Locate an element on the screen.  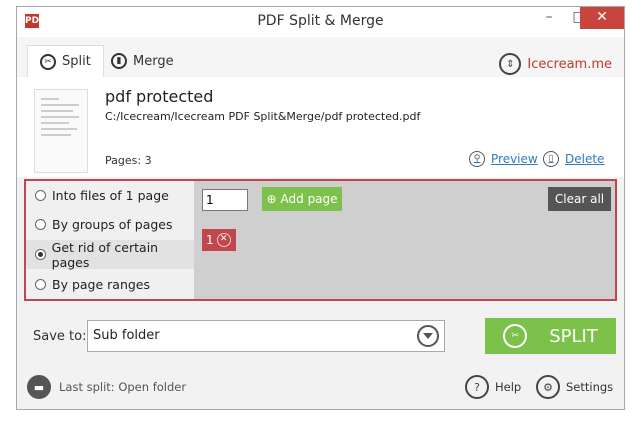
preview-link: ⚲ Preview is located at coordinates (503, 159).